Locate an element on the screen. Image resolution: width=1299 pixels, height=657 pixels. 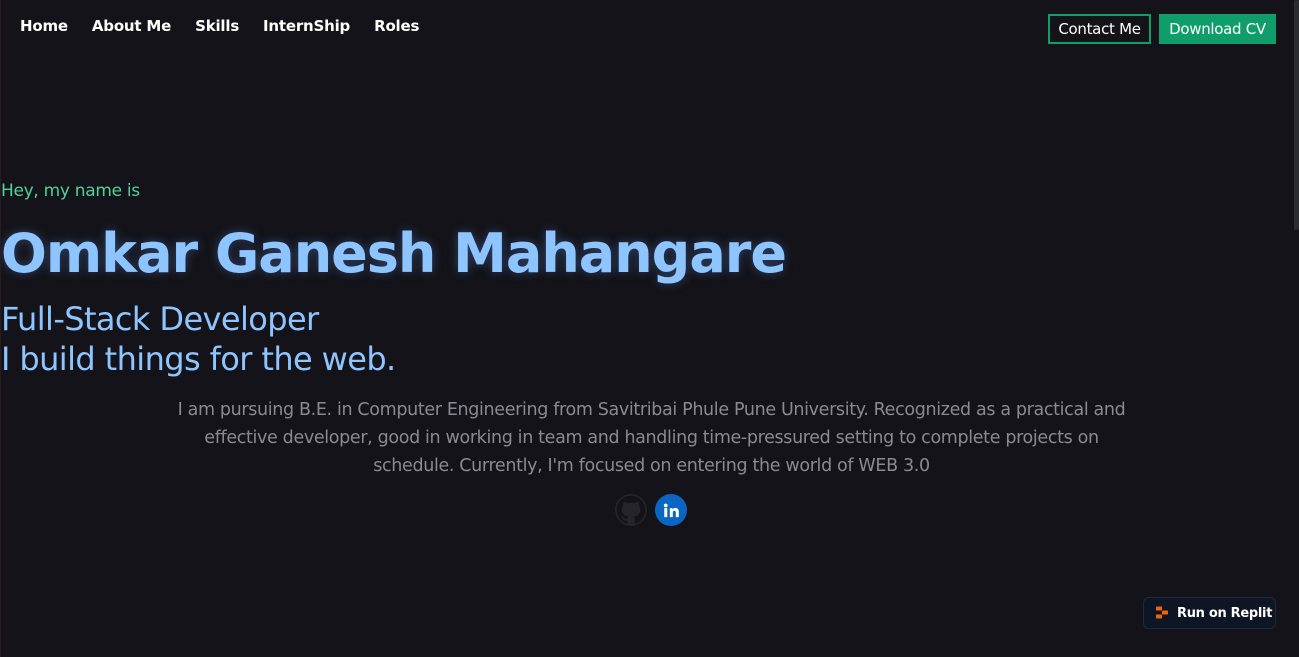
download-cv-button: Download CV is located at coordinates (1217, 29).